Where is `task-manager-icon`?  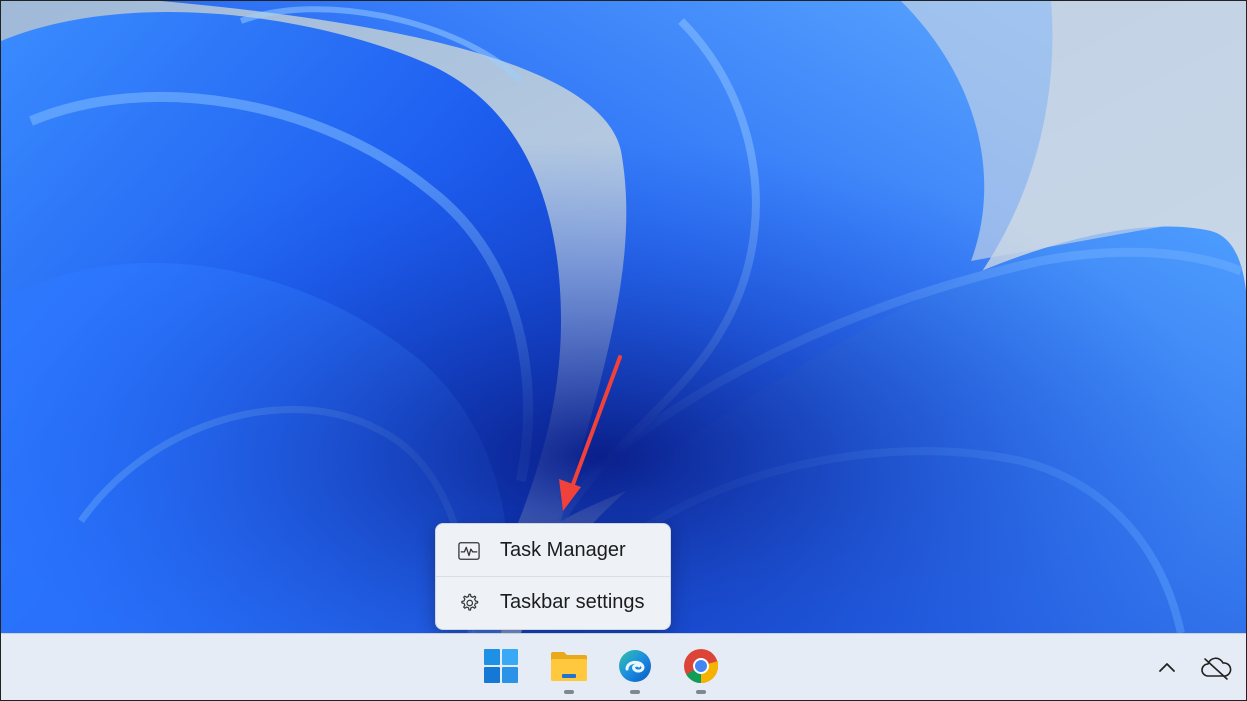 task-manager-icon is located at coordinates (469, 551).